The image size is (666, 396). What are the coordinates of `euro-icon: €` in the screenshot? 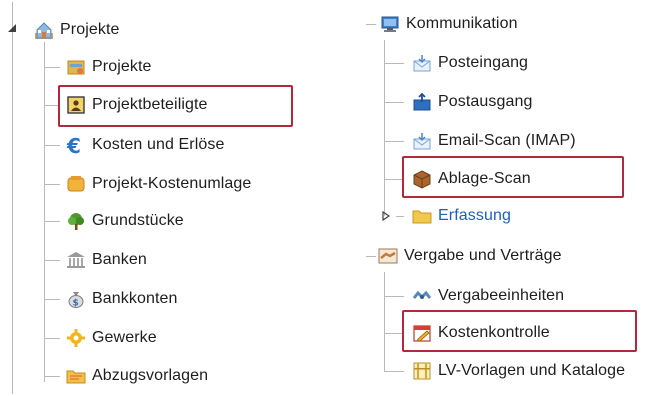 It's located at (76, 145).